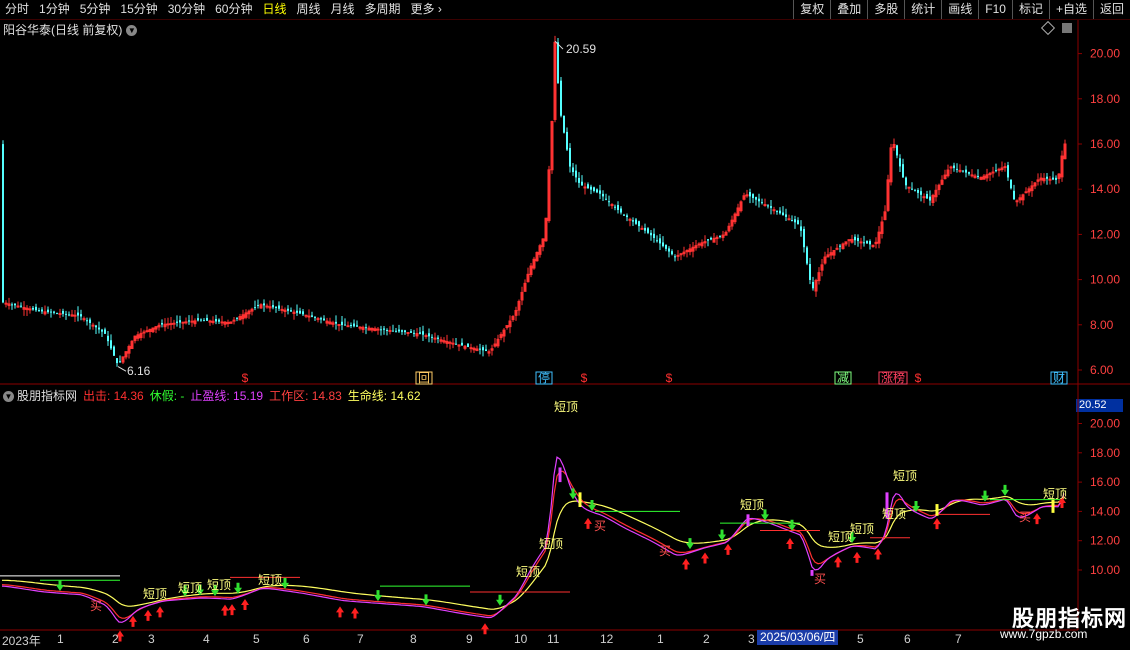  What do you see at coordinates (1105, 453) in the screenshot?
I see `ind-y-tick-label-1: 18.00` at bounding box center [1105, 453].